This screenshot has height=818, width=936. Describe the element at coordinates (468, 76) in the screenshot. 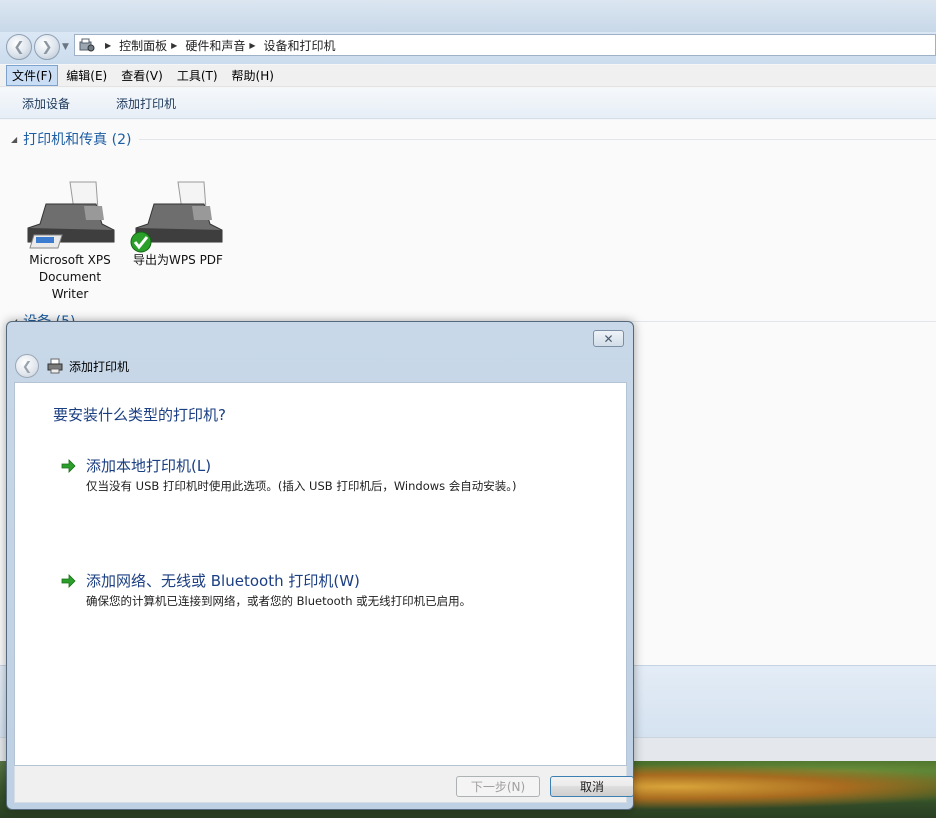

I see `menu-bar: 文件(F) 编辑(E) 查看(V) 工具(T) 帮助(H)` at that location.